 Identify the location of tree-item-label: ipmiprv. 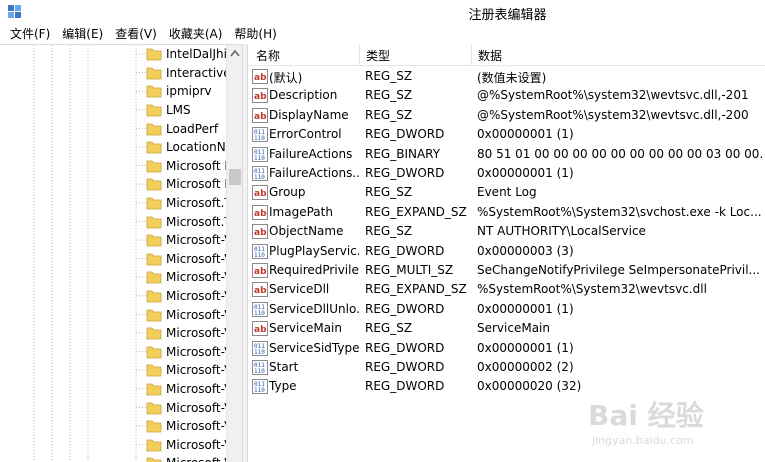
(189, 91).